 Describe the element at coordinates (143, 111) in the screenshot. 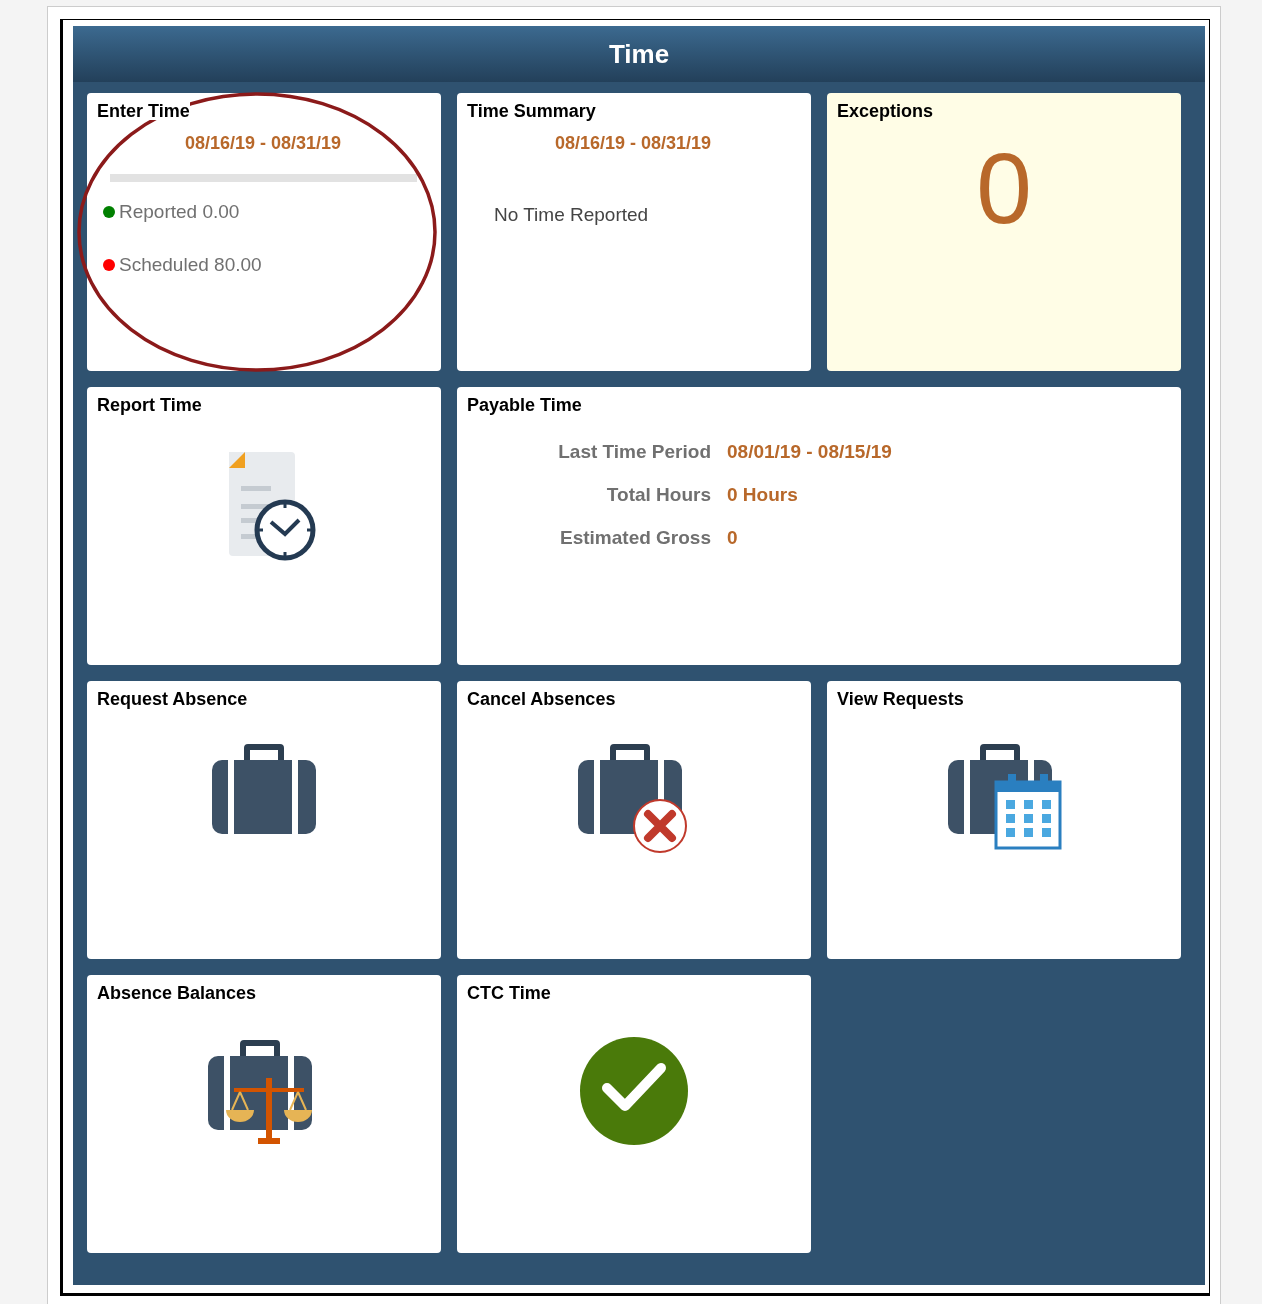

I see `tile-title: Enter Time` at that location.